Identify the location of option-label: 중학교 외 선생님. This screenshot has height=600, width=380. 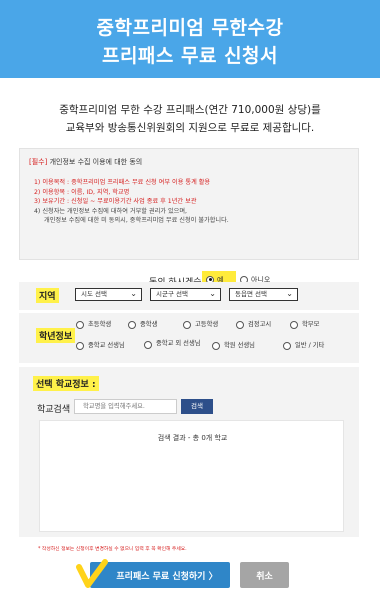
(178, 343).